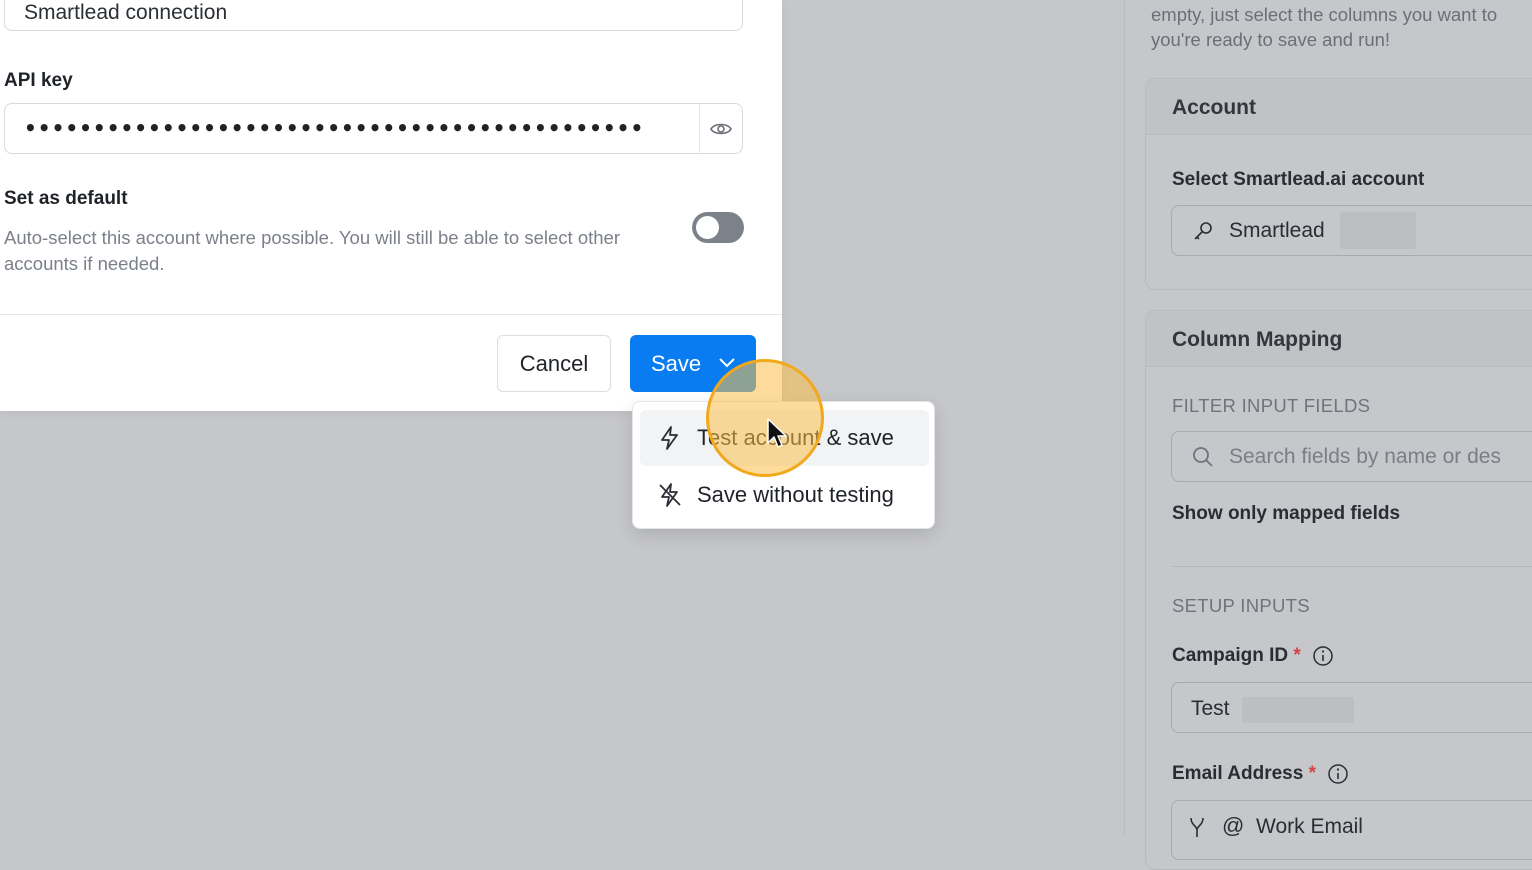 The image size is (1532, 870). I want to click on campaign-id-input: Test, so click(1351, 707).